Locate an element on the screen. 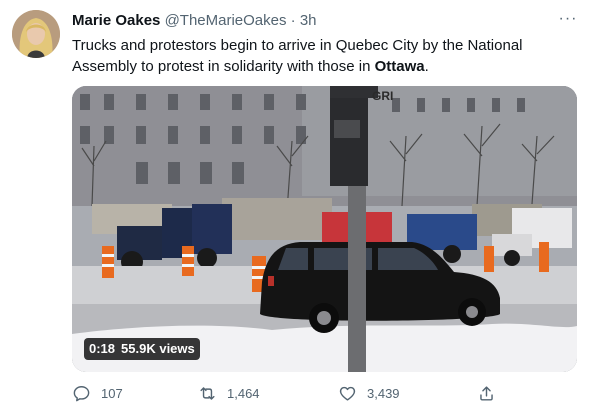 This screenshot has width=589, height=416. like-button: 3,439 is located at coordinates (369, 393).